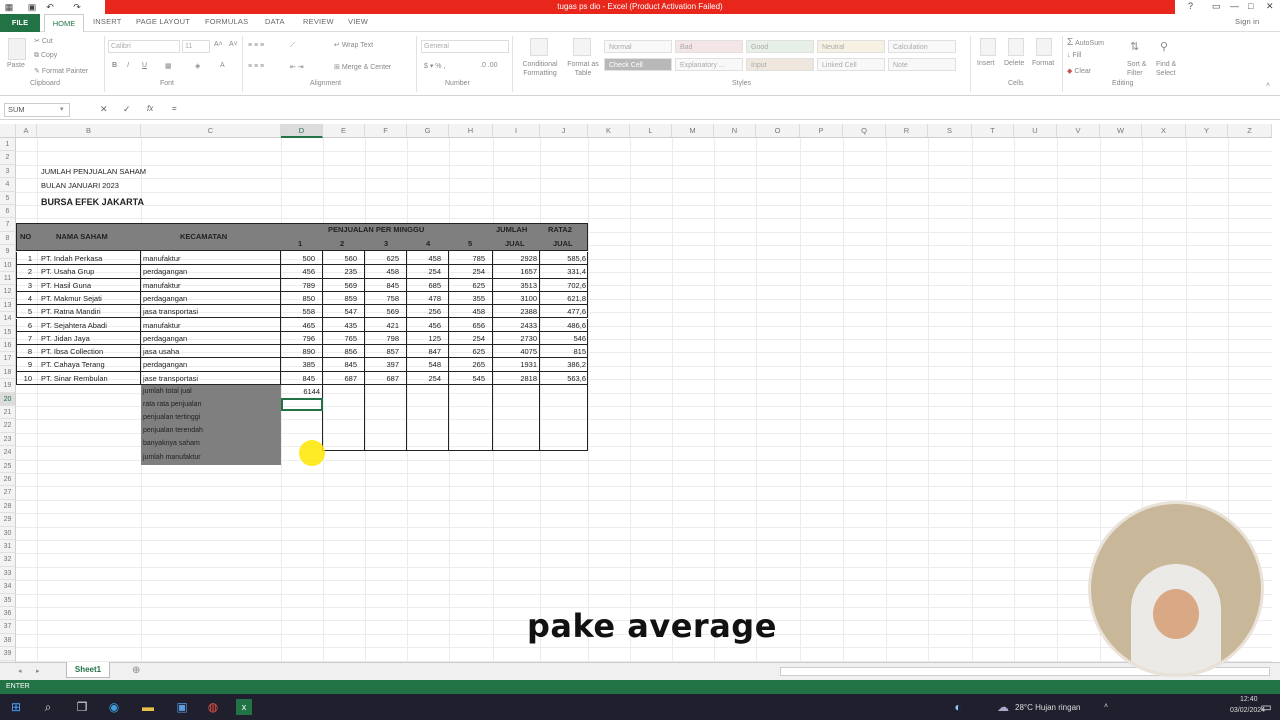 The height and width of the screenshot is (720, 1280). Describe the element at coordinates (8, 292) in the screenshot. I see `row-header-12: 12` at that location.